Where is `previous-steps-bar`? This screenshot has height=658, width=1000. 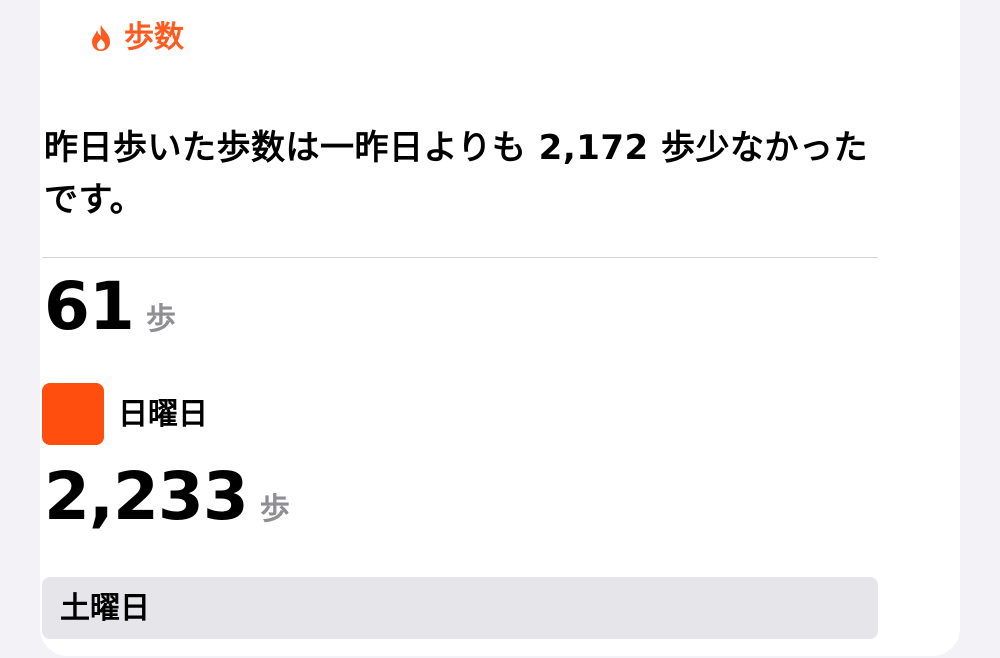 previous-steps-bar is located at coordinates (460, 608).